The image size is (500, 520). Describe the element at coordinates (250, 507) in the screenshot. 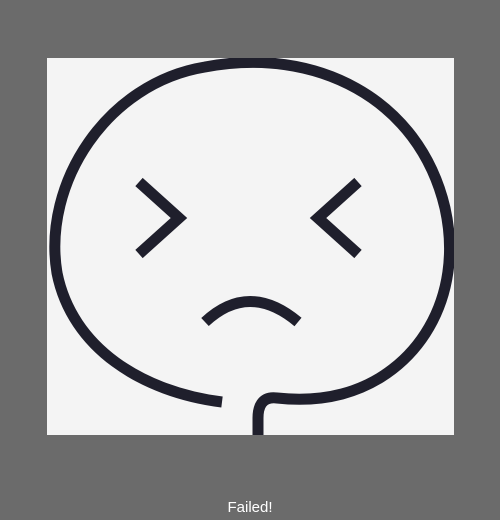

I see `status-message: Failed!` at that location.